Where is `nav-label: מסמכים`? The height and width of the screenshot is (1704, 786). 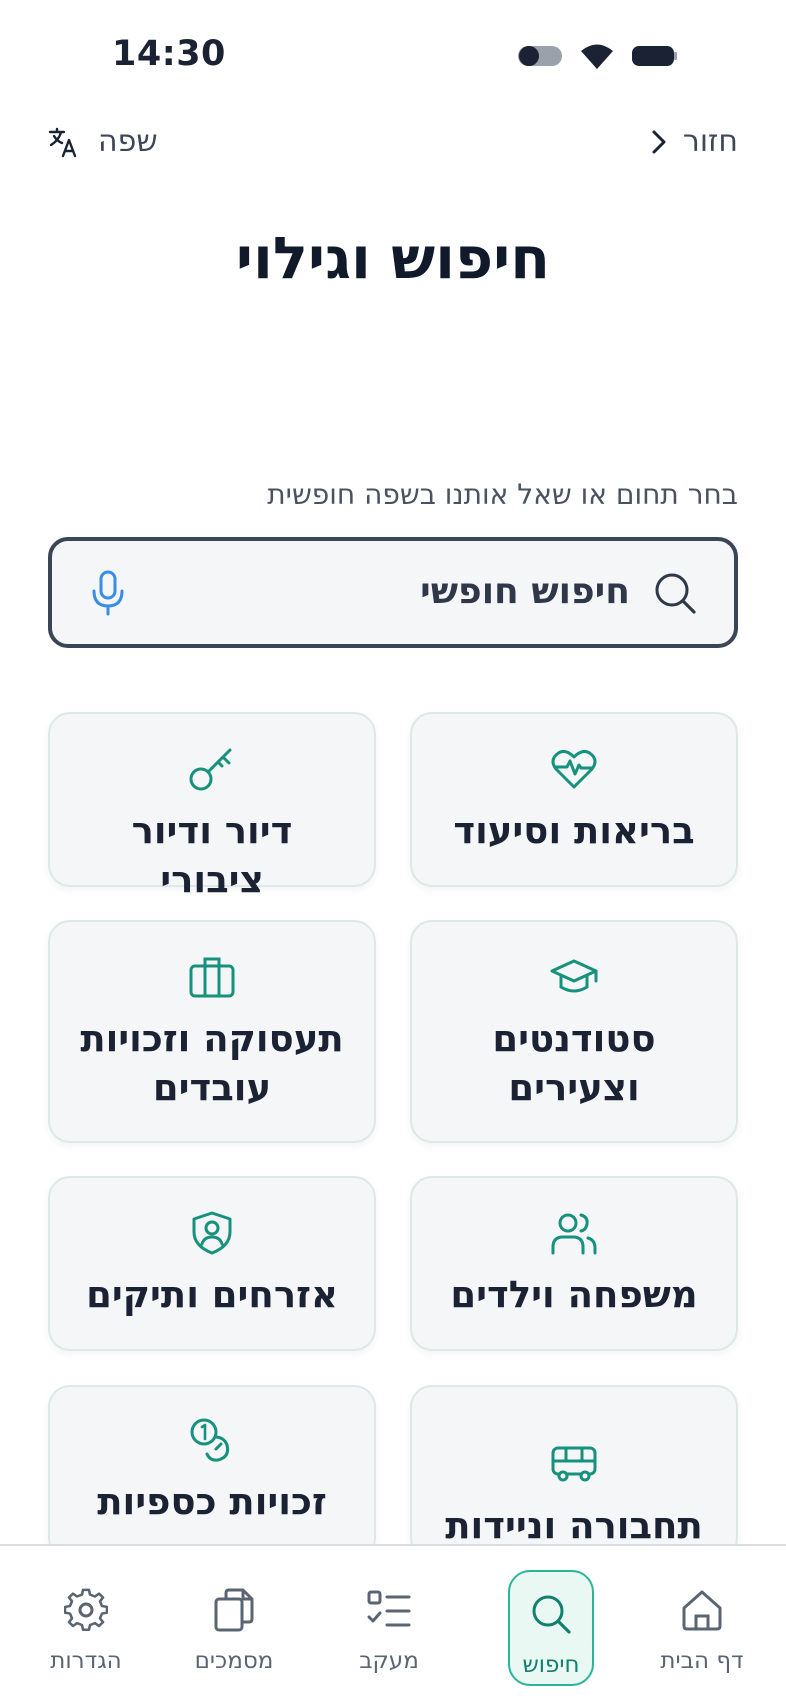 nav-label: מסמכים is located at coordinates (234, 1661).